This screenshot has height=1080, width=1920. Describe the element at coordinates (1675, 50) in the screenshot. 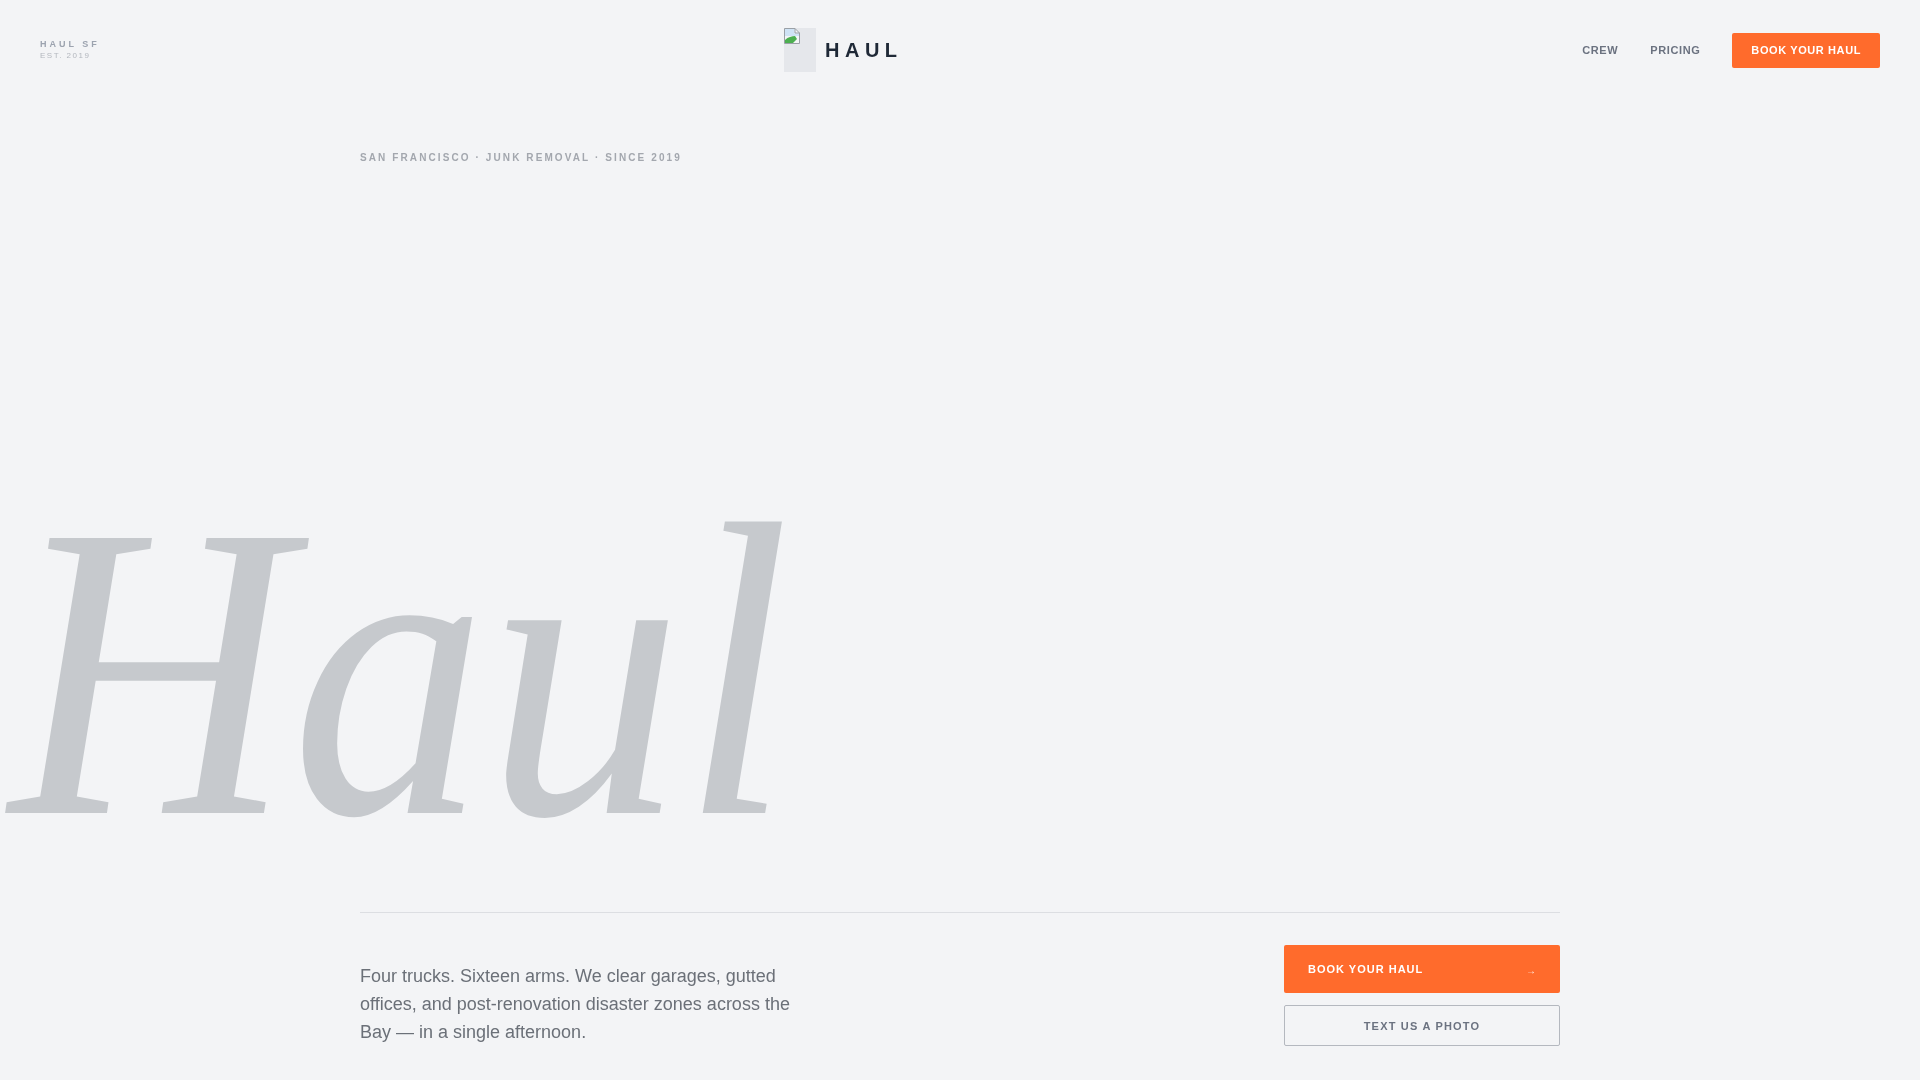

I see `nav-link: PRICING` at that location.